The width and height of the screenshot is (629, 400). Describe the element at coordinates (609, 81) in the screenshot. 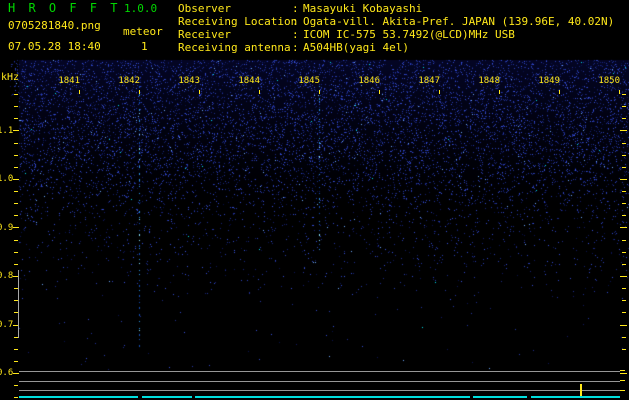

I see `time-tick-label: 1850` at that location.